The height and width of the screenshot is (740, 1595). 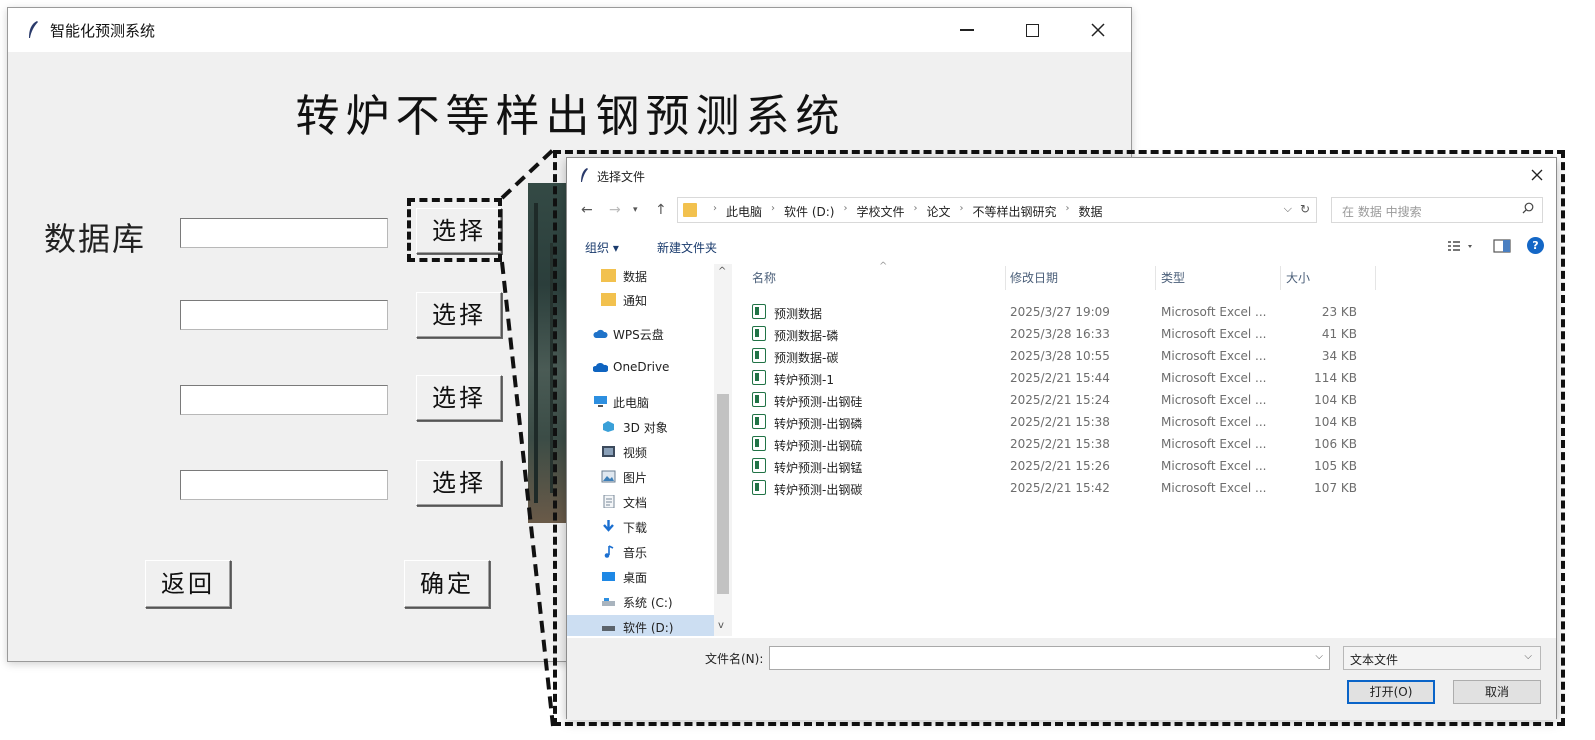 I want to click on breadcrumb-item: 软件 (D:), so click(x=809, y=211).